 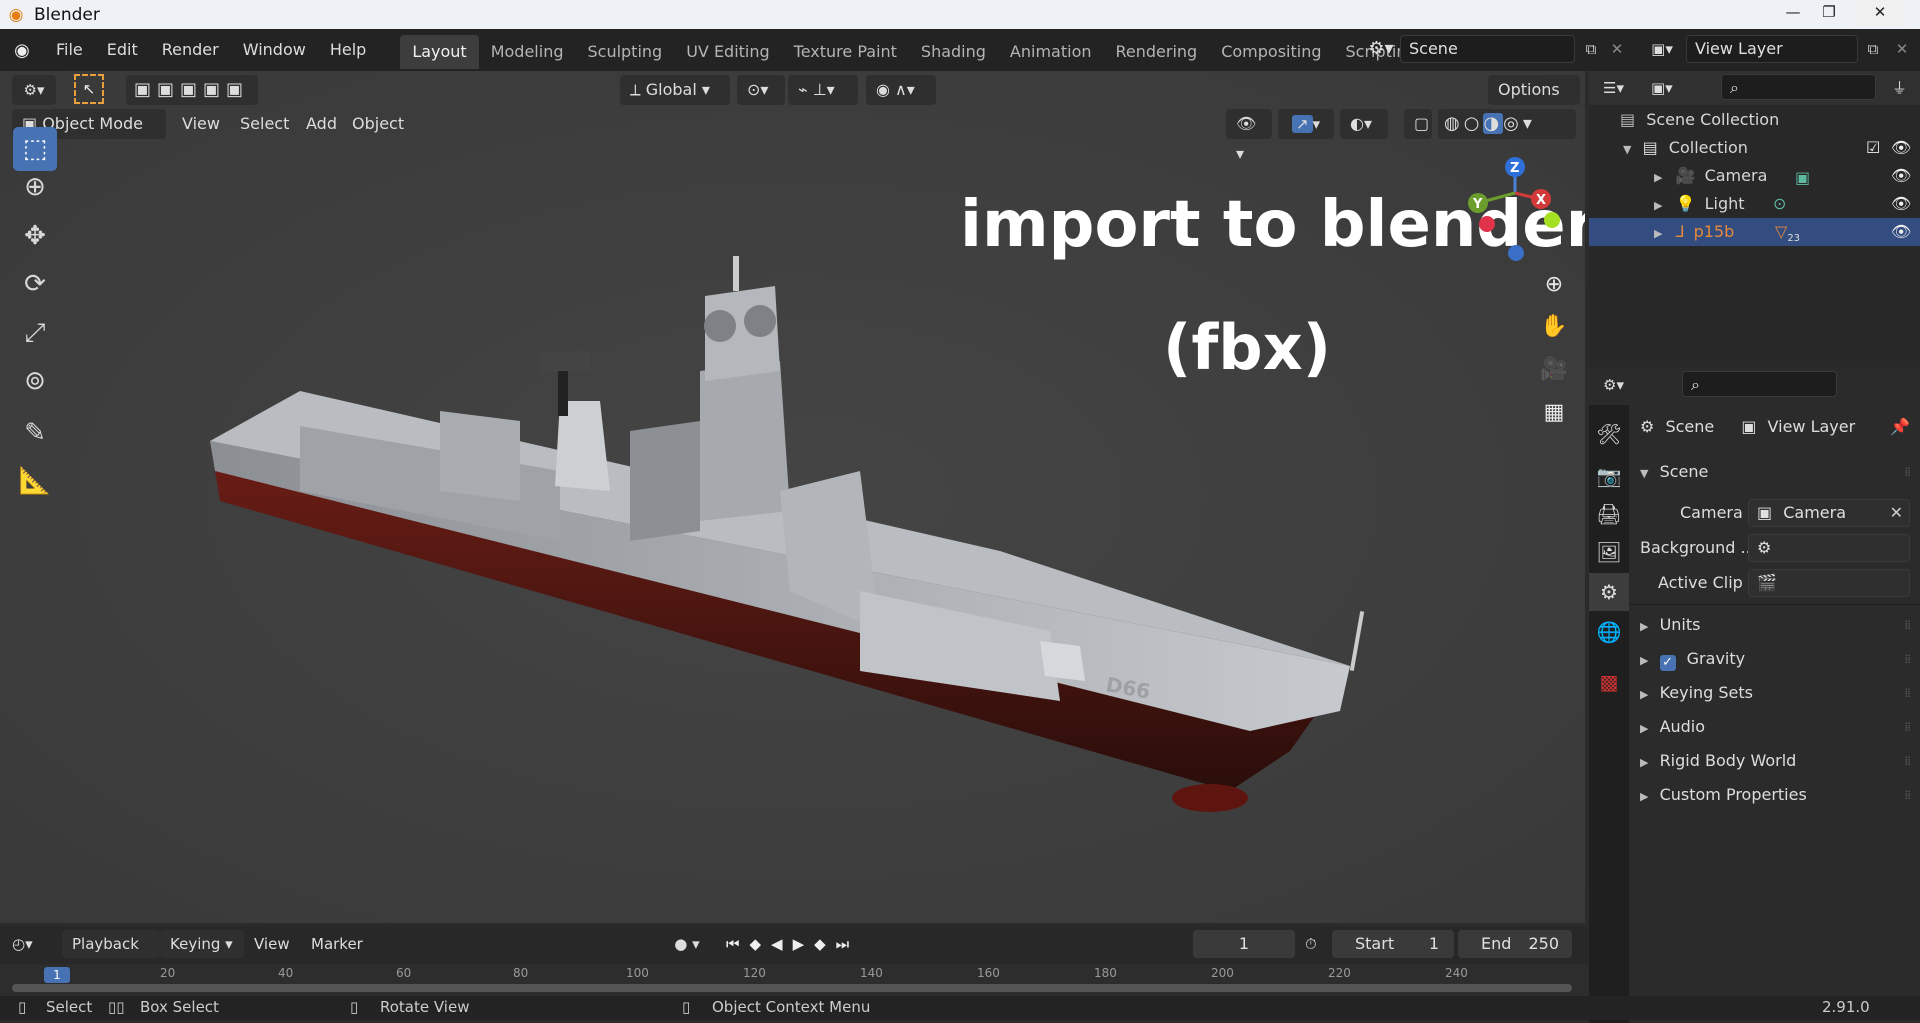 I want to click on collection-checkbox: ☑, so click(x=1873, y=148).